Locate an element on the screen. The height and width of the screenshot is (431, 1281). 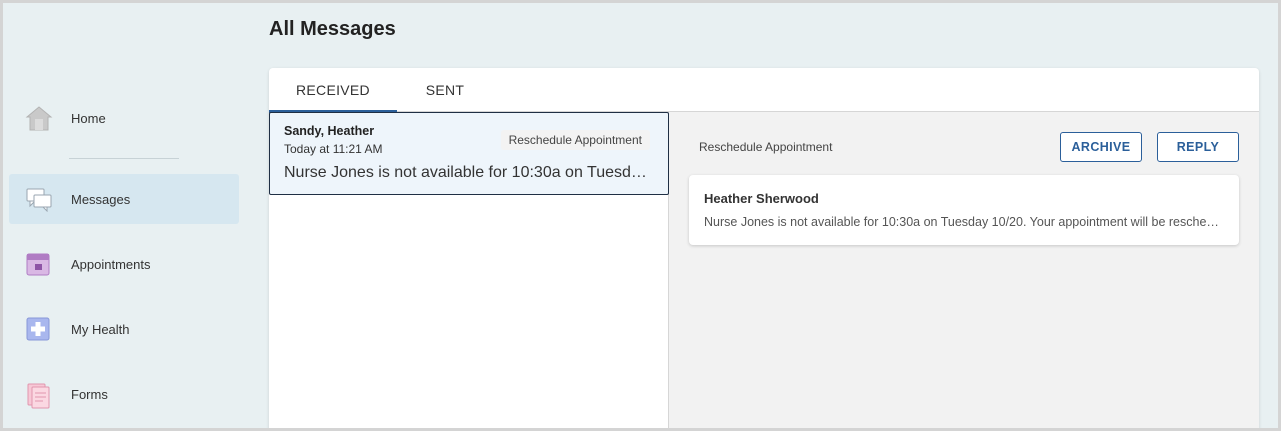
messages-icon is located at coordinates (38, 199).